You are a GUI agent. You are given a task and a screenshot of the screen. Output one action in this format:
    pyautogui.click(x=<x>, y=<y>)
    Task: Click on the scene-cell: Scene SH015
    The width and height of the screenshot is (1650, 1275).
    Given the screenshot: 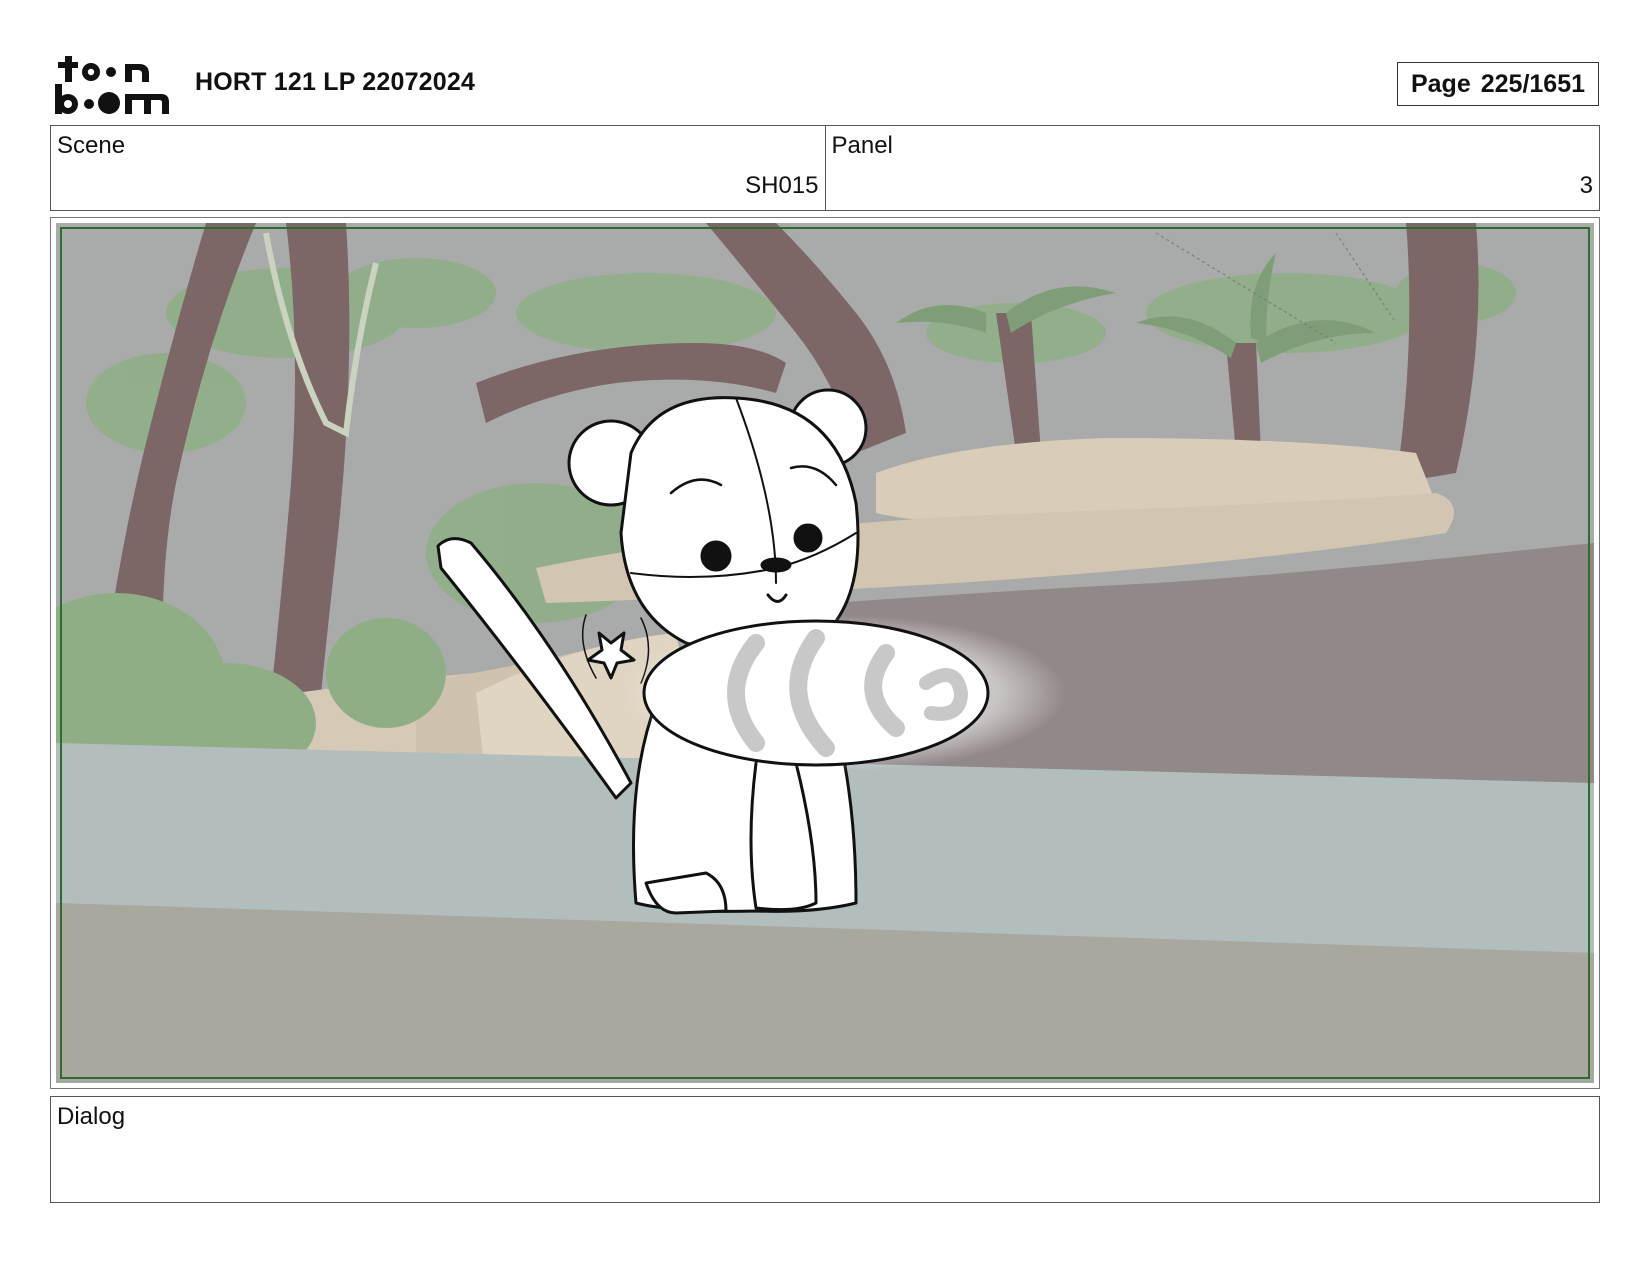 What is the action you would take?
    pyautogui.click(x=438, y=168)
    